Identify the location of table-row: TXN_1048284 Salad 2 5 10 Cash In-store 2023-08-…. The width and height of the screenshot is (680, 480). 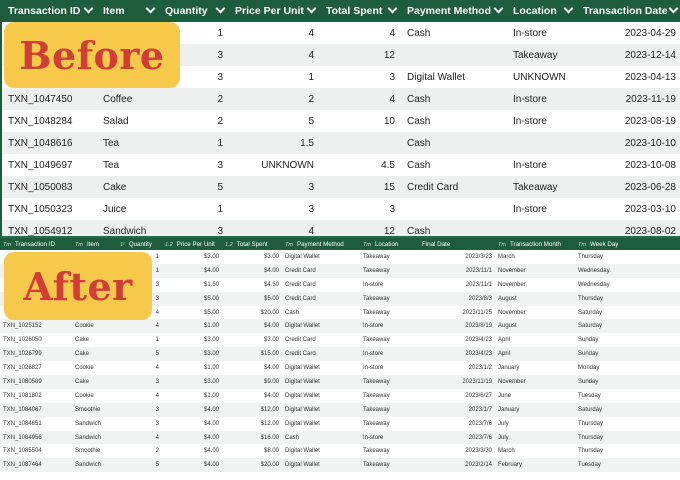
(341, 121).